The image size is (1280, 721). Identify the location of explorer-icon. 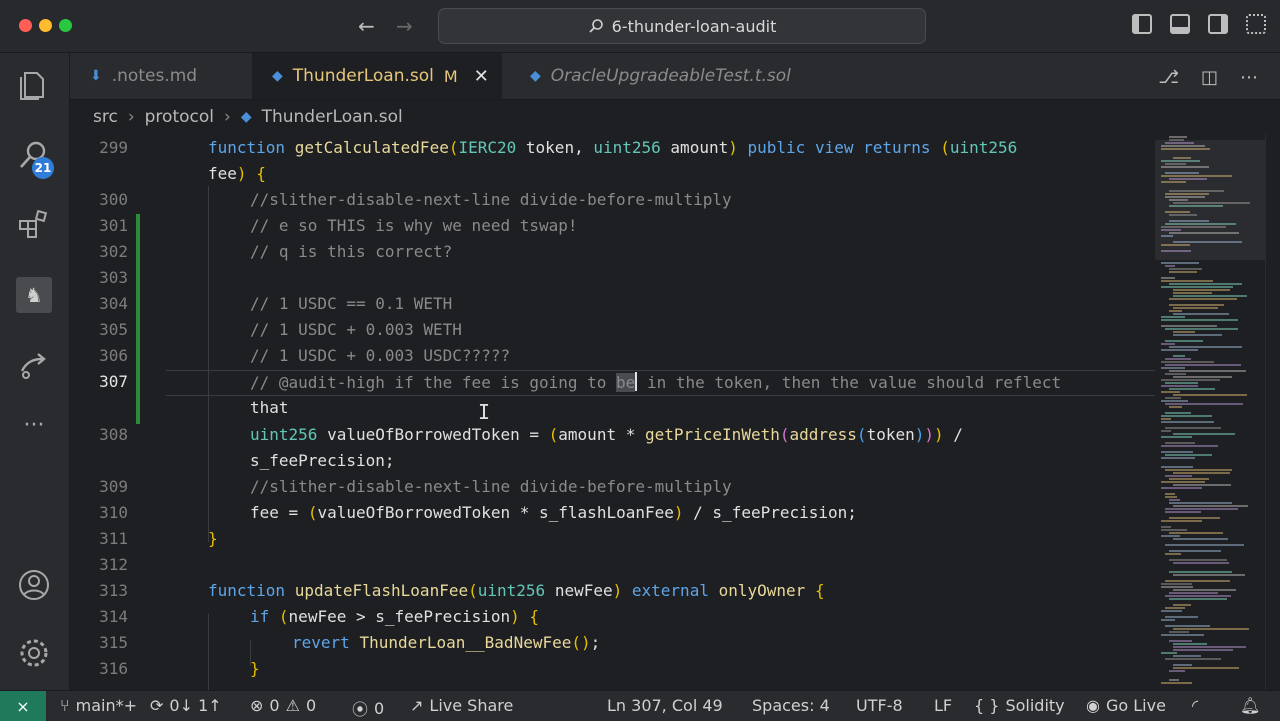
(34, 85).